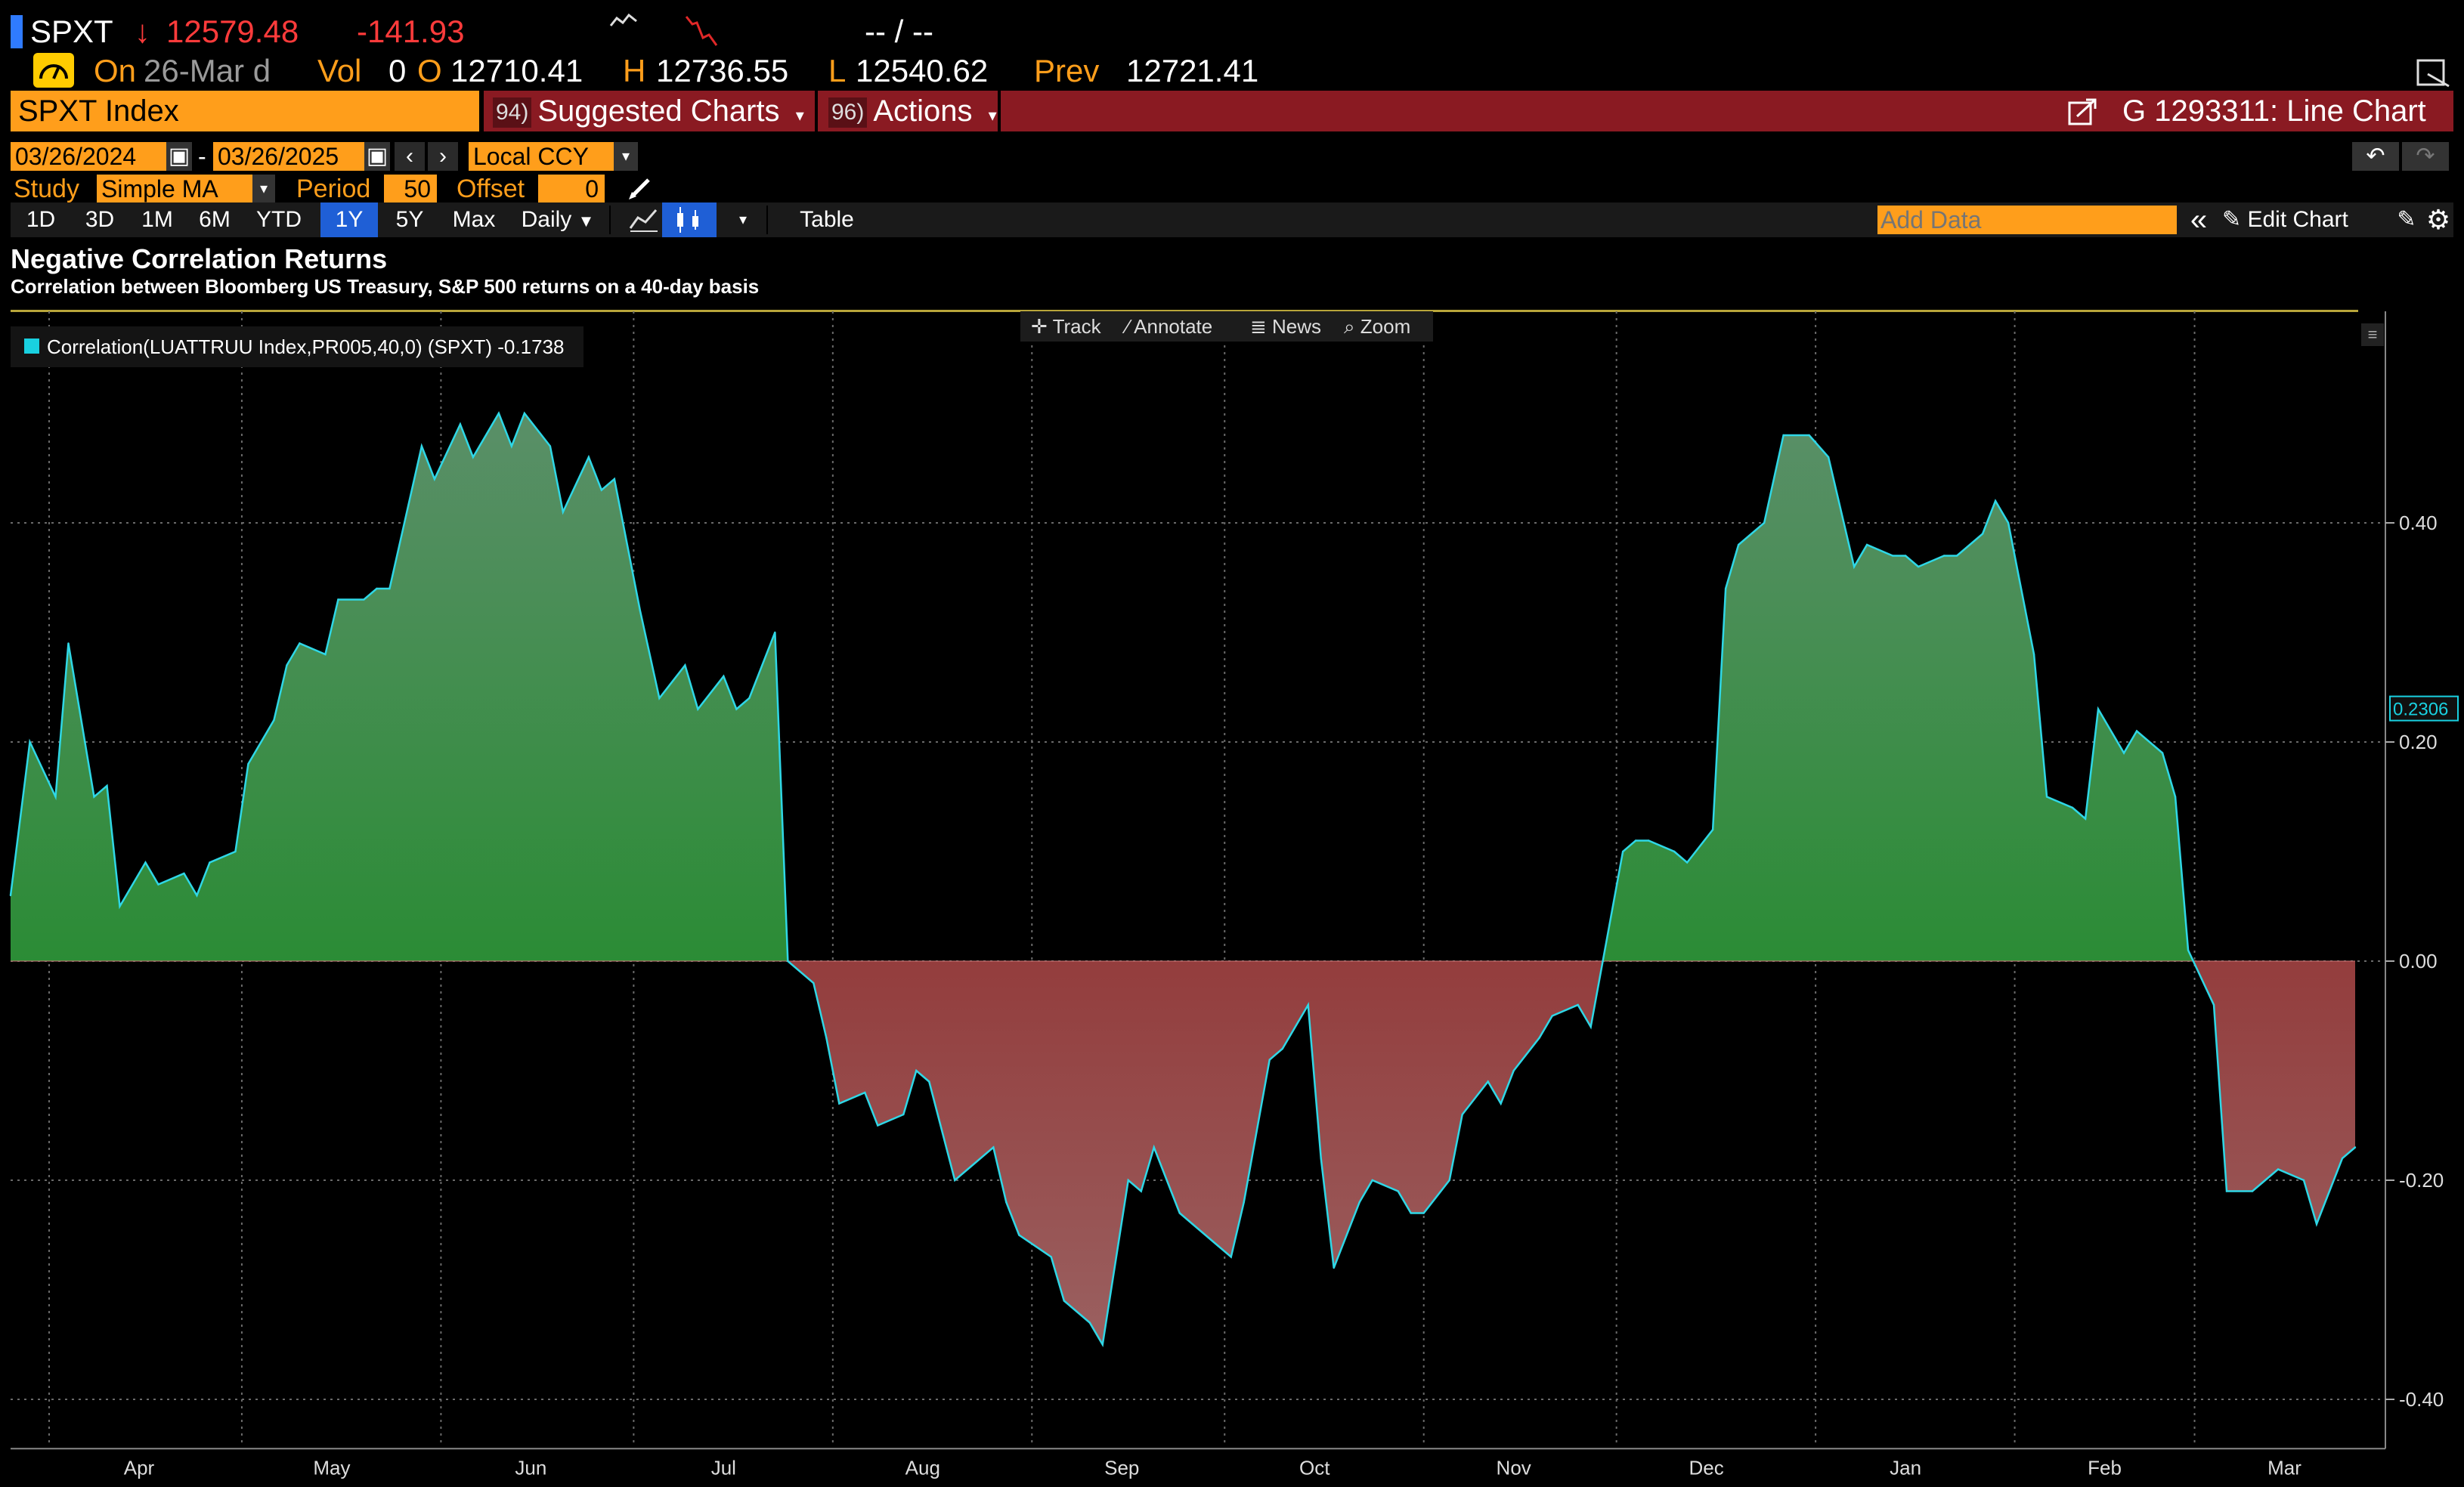  What do you see at coordinates (214, 219) in the screenshot?
I see `range-6m: 6M` at bounding box center [214, 219].